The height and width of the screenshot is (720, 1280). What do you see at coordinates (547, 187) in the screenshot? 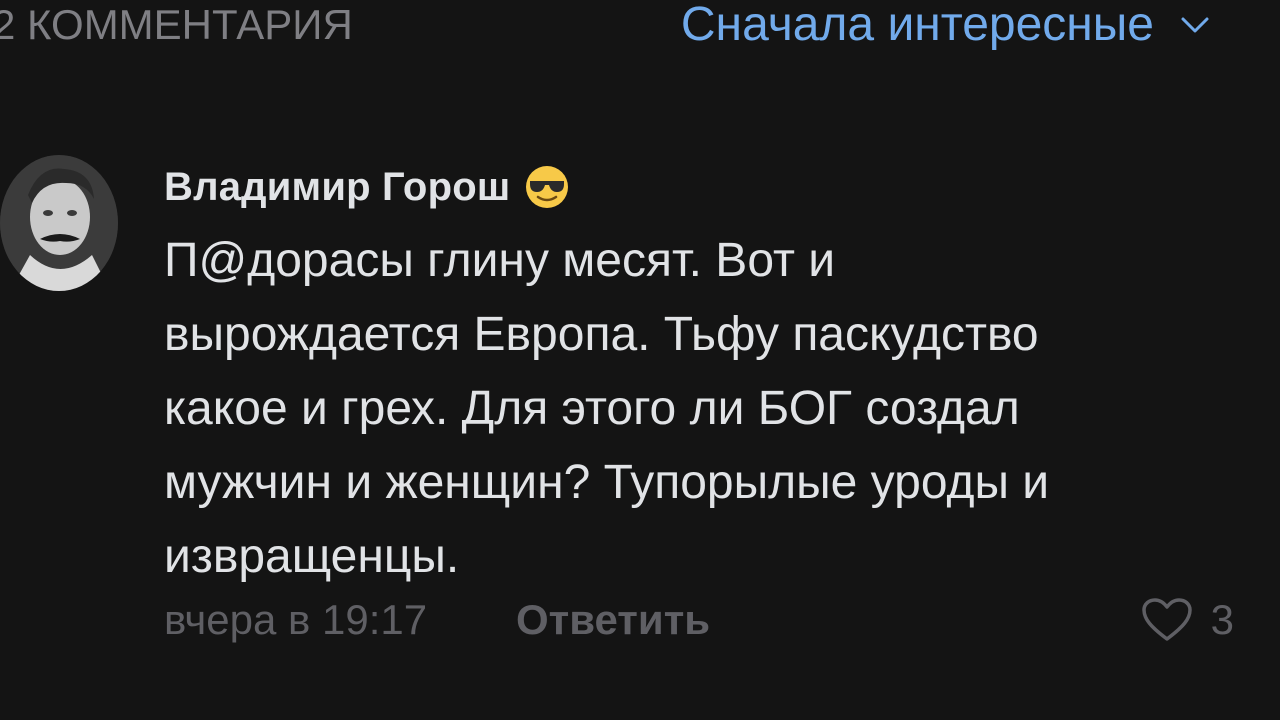
I see `sunglasses-emoji-icon` at bounding box center [547, 187].